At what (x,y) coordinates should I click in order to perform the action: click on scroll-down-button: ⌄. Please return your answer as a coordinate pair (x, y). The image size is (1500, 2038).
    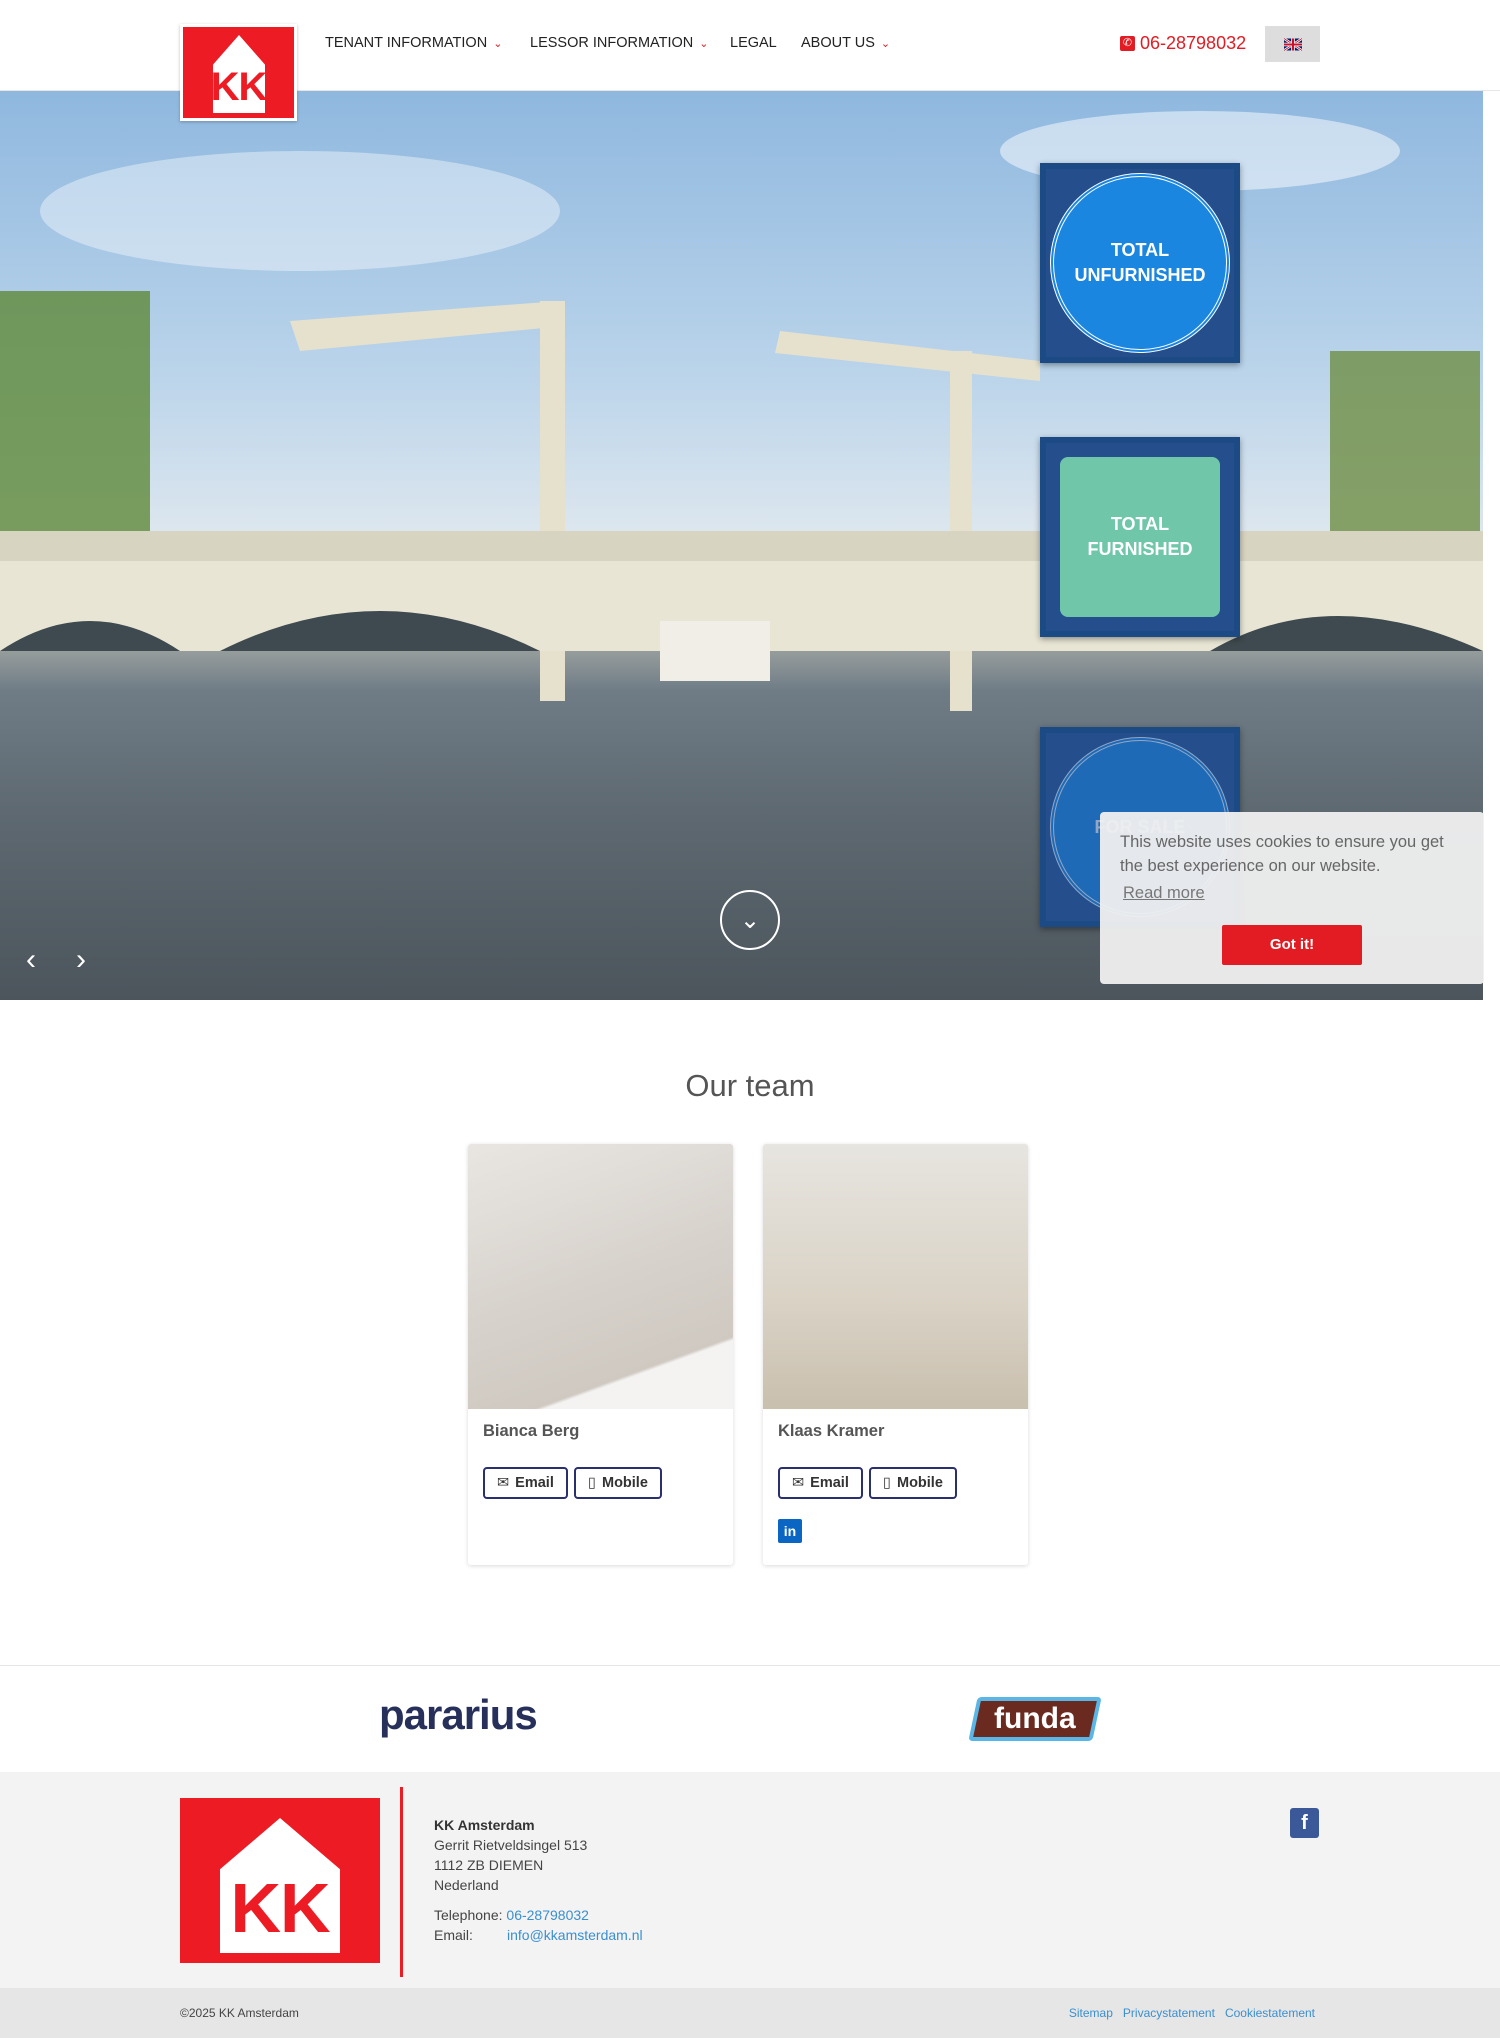
    Looking at the image, I should click on (750, 920).